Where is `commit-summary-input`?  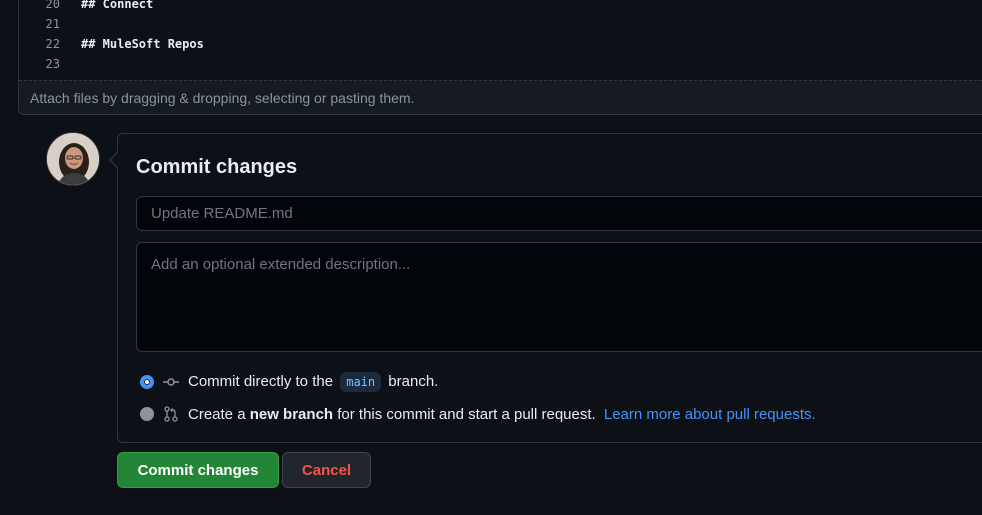
commit-summary-input is located at coordinates (559, 213).